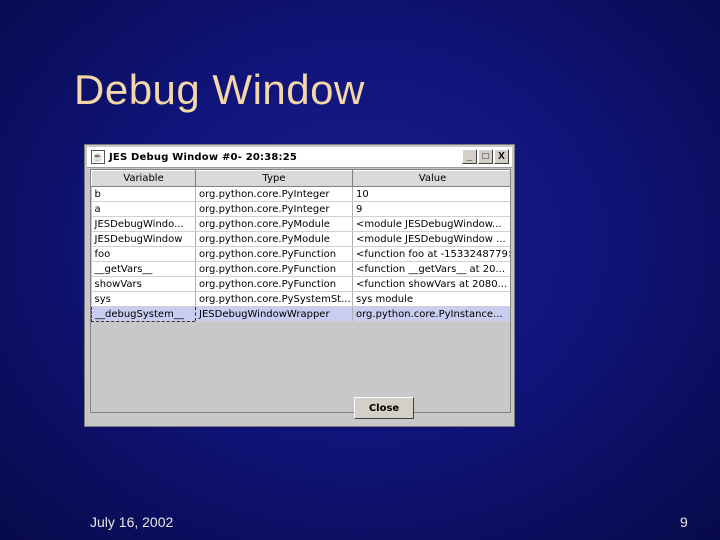 The height and width of the screenshot is (540, 720). What do you see at coordinates (299, 157) in the screenshot?
I see `window-titlebar: ☕ JES Debug Window #0- 20:38:25 _ □ X` at bounding box center [299, 157].